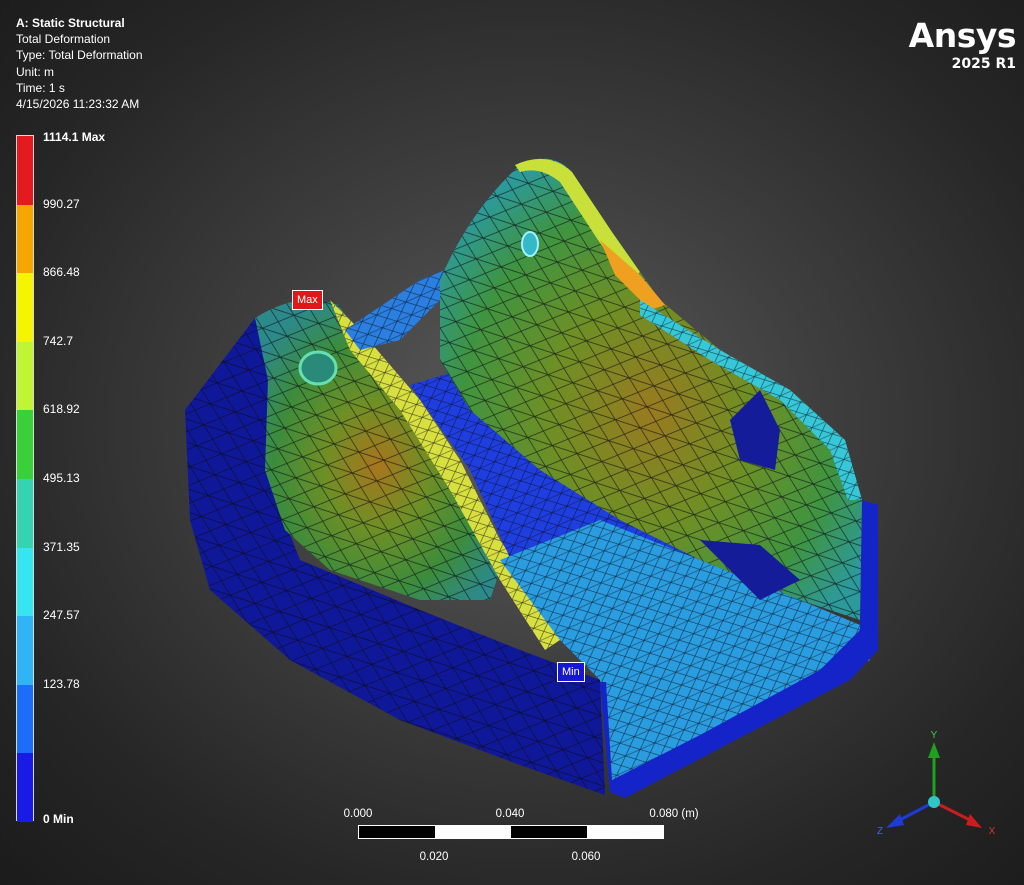 Image resolution: width=1024 pixels, height=885 pixels. What do you see at coordinates (674, 814) in the screenshot?
I see `scale-label-080: 0.080 (m)` at bounding box center [674, 814].